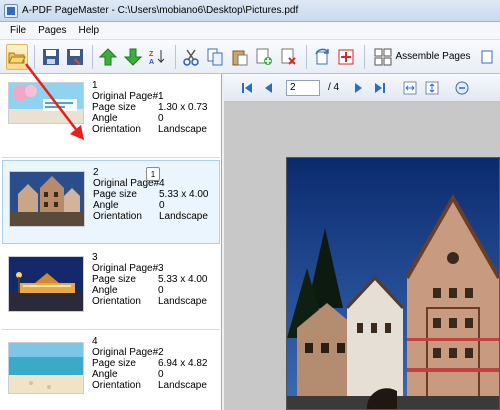 The height and width of the screenshot is (410, 500). I want to click on more-button, so click(487, 57).